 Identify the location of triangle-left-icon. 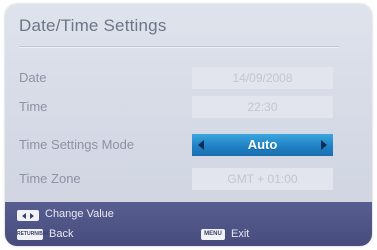
(201, 145).